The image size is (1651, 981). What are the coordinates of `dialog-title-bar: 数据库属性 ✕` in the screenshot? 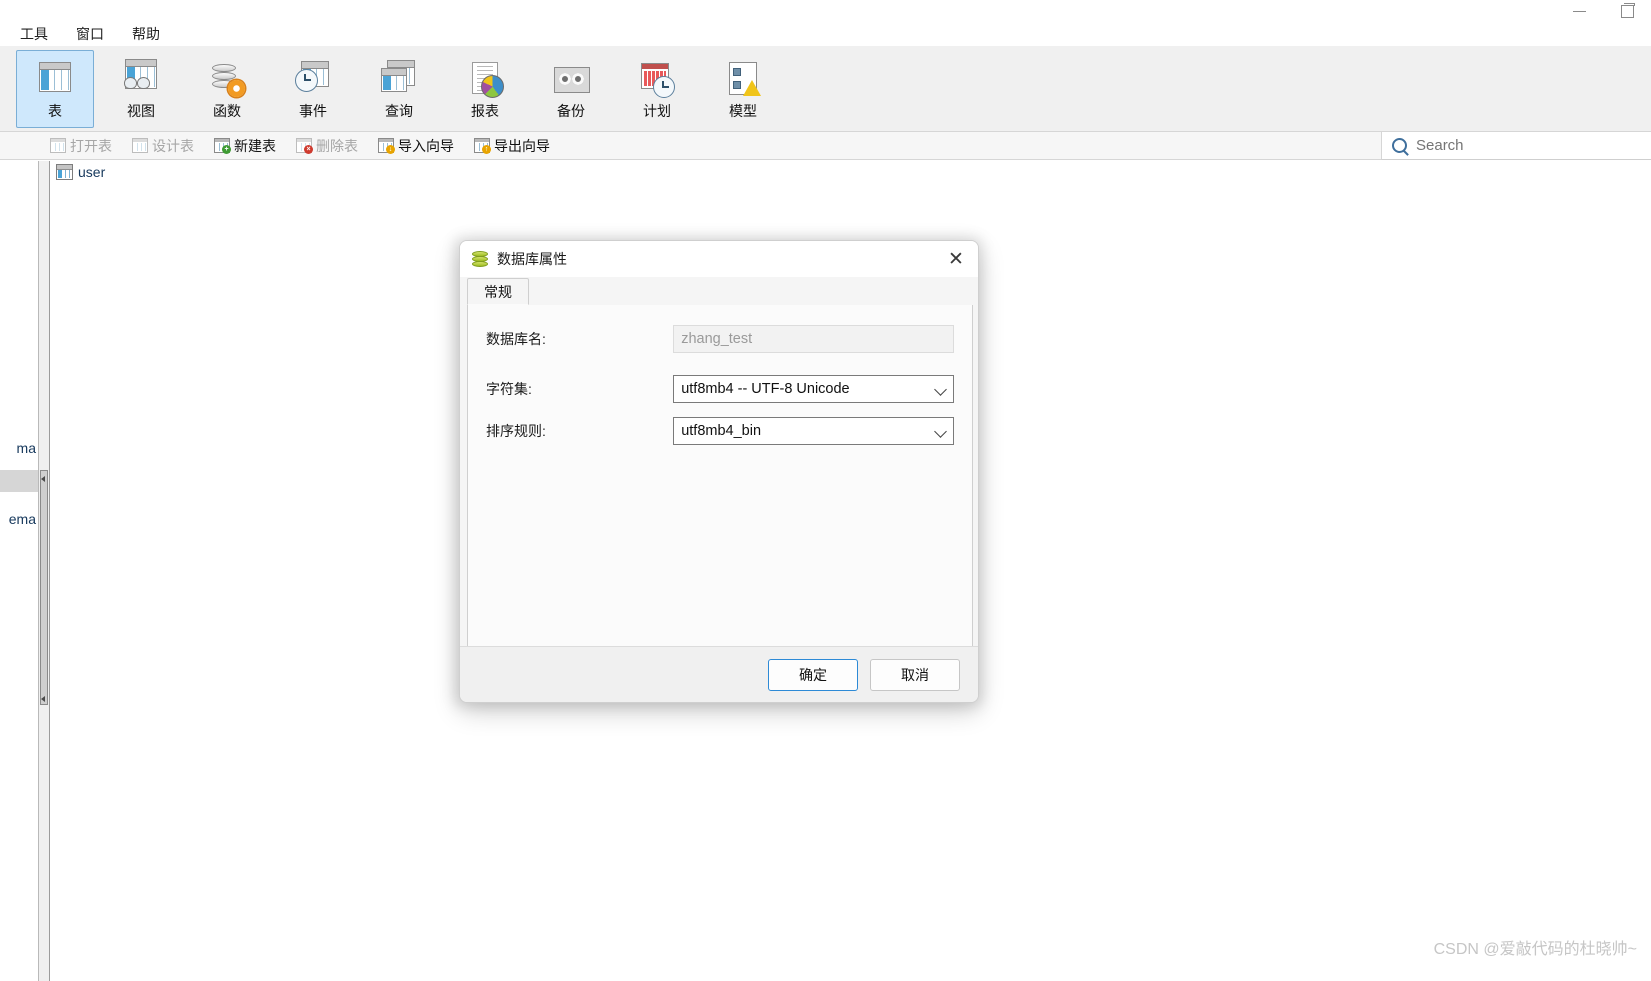 It's located at (719, 259).